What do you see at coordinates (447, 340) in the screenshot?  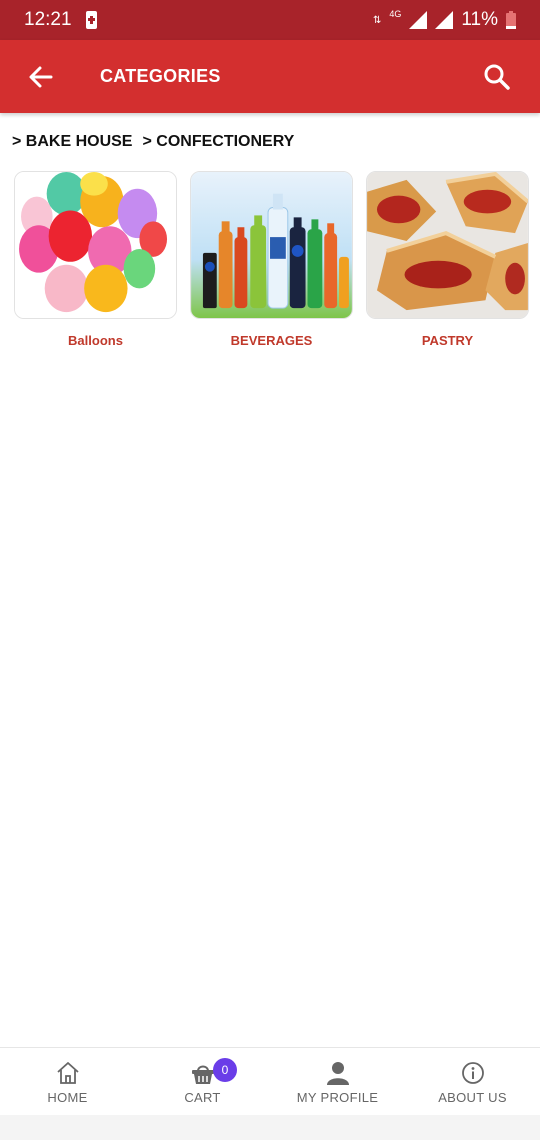 I see `category-label: PASTRY` at bounding box center [447, 340].